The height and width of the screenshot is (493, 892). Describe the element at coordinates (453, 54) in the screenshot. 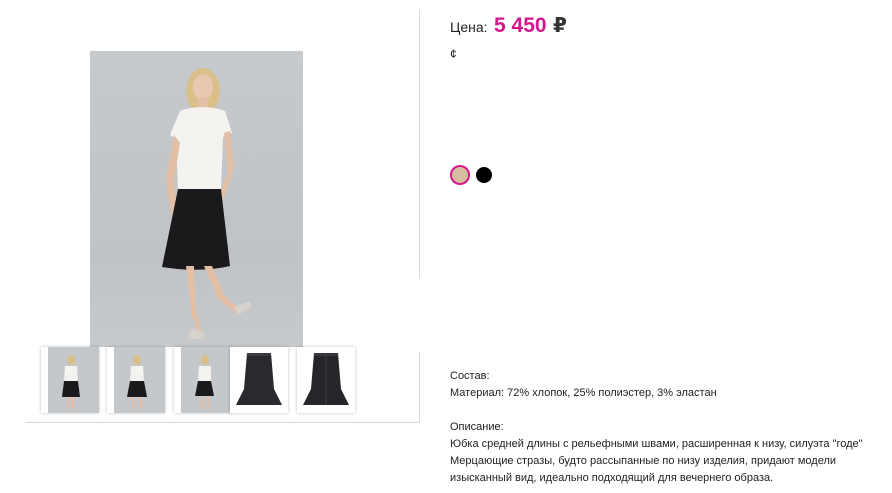

I see `small-glyph: ¢` at that location.